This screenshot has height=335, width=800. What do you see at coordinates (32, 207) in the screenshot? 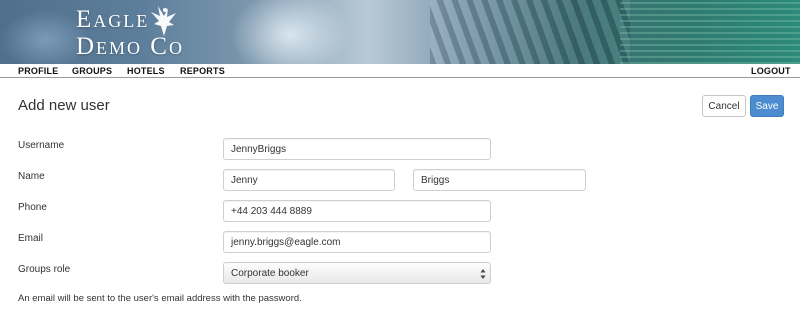
I see `phone-label: Phone` at bounding box center [32, 207].